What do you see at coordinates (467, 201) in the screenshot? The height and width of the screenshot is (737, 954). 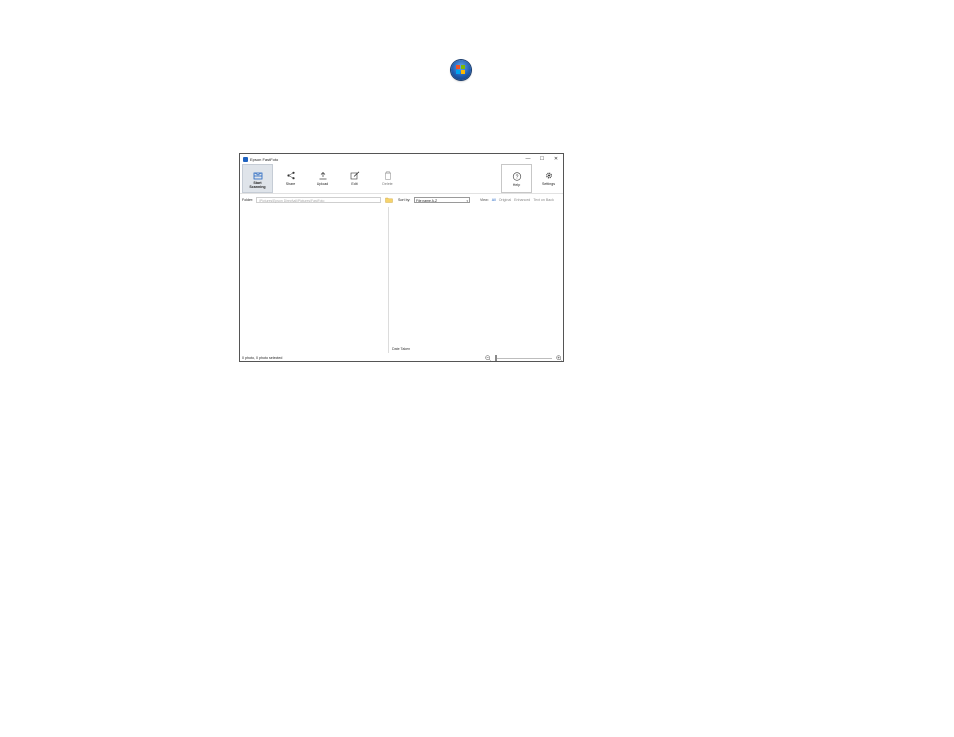 I see `chevron-down-icon: ▾` at bounding box center [467, 201].